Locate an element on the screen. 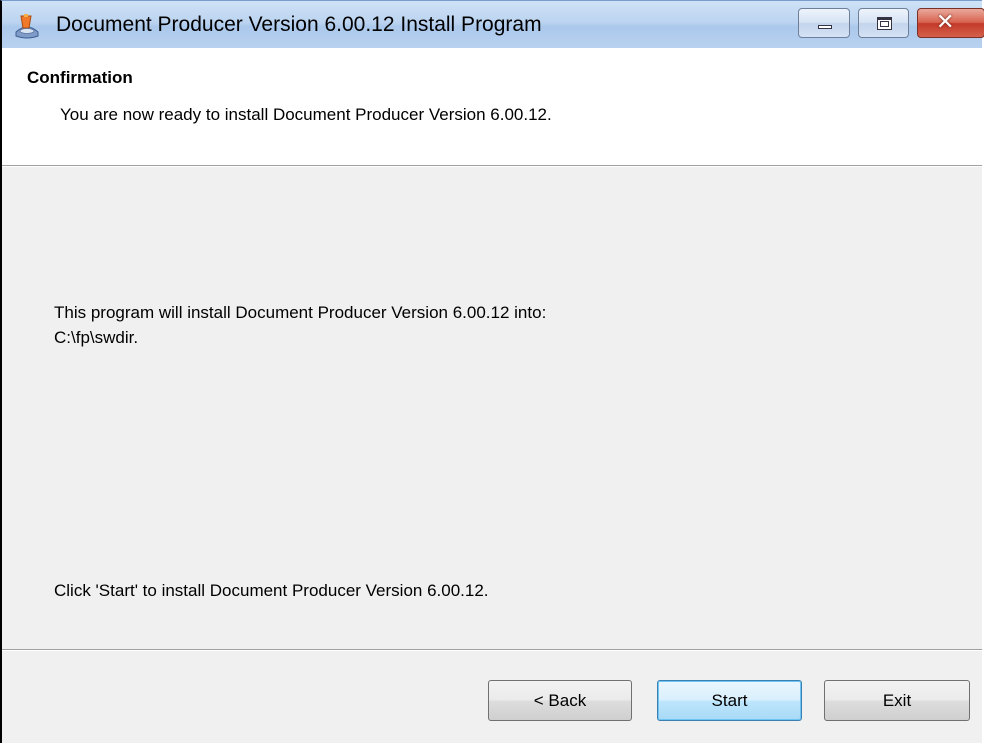 Image resolution: width=984 pixels, height=745 pixels. minimize-icon is located at coordinates (825, 27).